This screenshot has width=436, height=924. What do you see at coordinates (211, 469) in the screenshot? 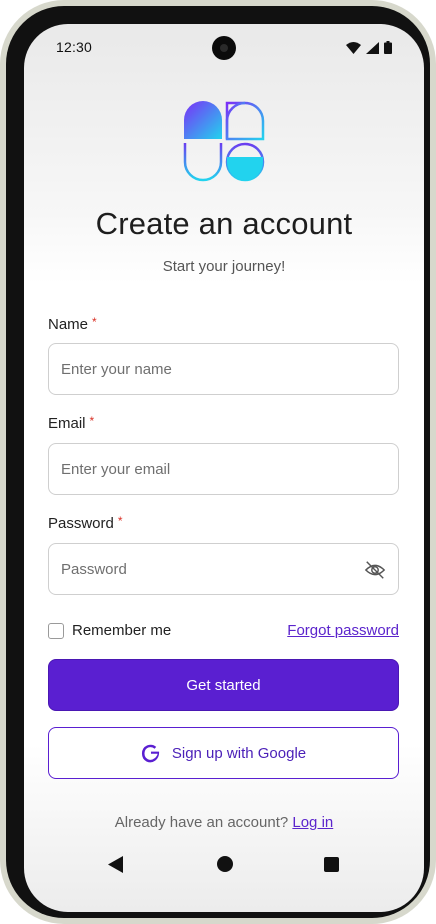
I see `email-input` at bounding box center [211, 469].